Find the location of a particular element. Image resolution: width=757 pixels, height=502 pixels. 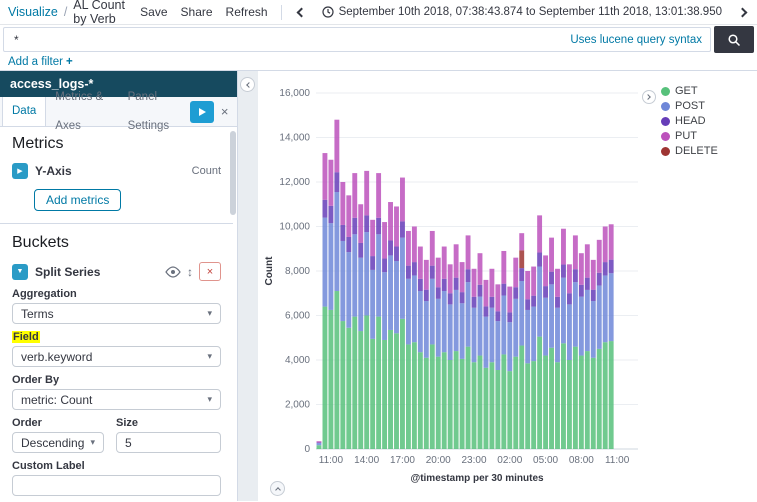

collapse-editor-button is located at coordinates (247, 84).